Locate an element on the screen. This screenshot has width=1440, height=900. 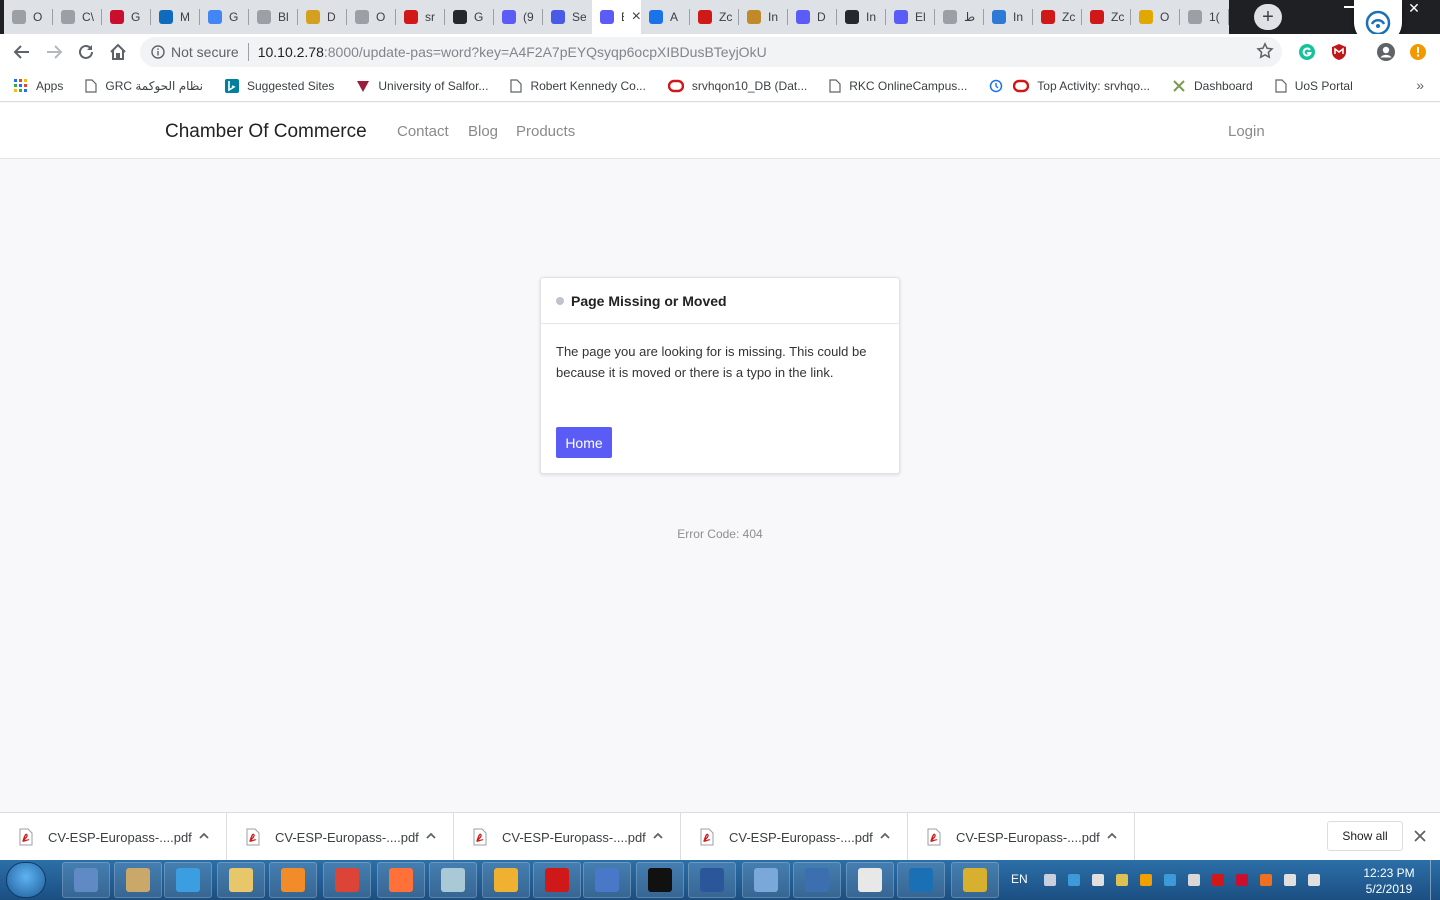
control-panel-icon is located at coordinates (766, 880).